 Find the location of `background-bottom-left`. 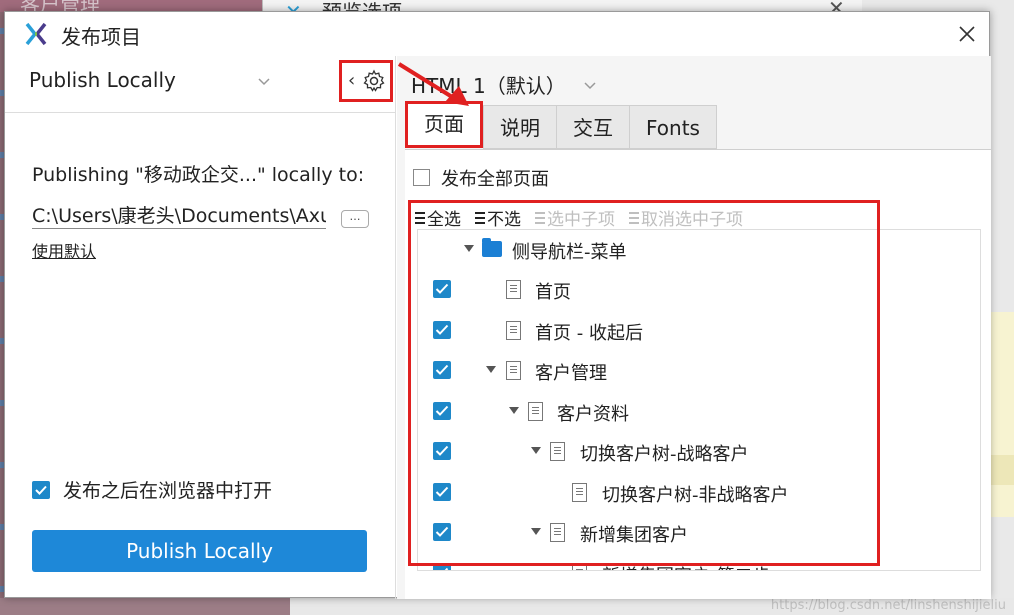

background-bottom-left is located at coordinates (145, 606).